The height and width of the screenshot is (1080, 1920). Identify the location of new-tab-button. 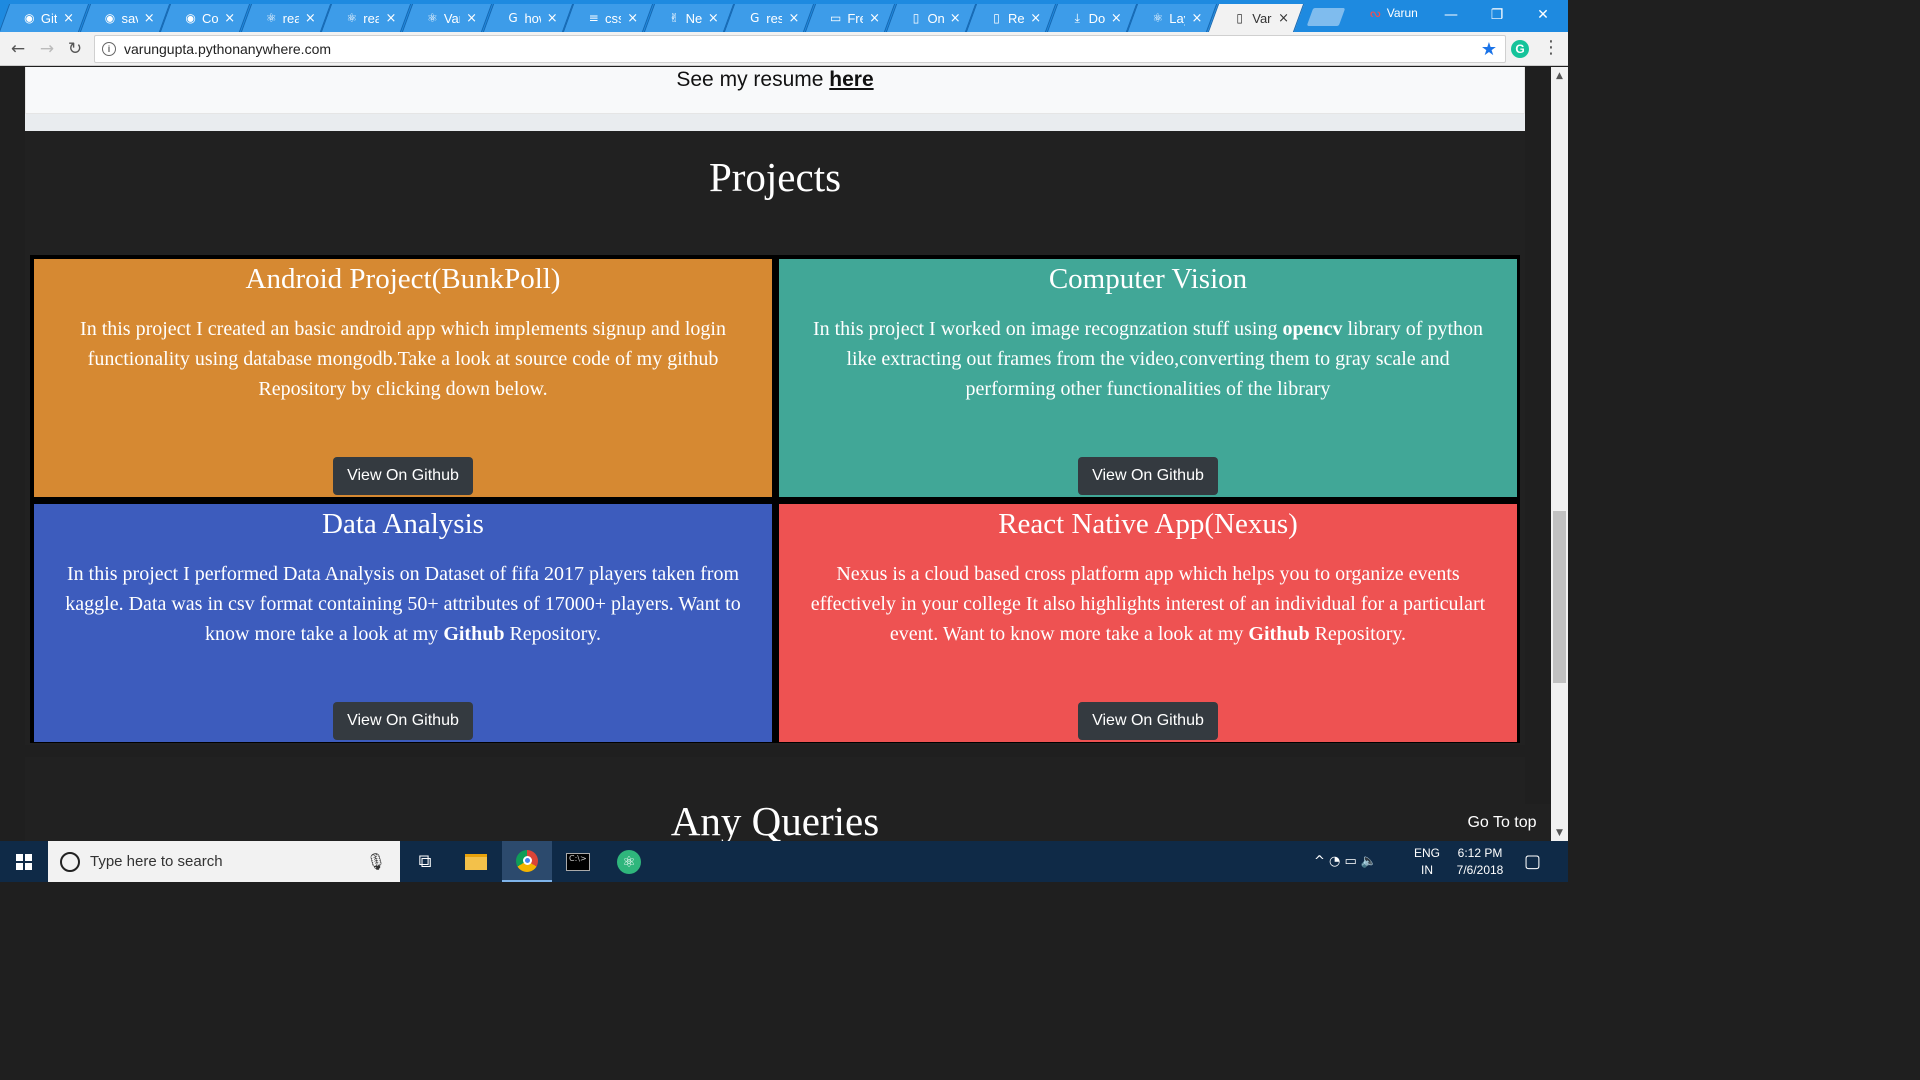
(1326, 17).